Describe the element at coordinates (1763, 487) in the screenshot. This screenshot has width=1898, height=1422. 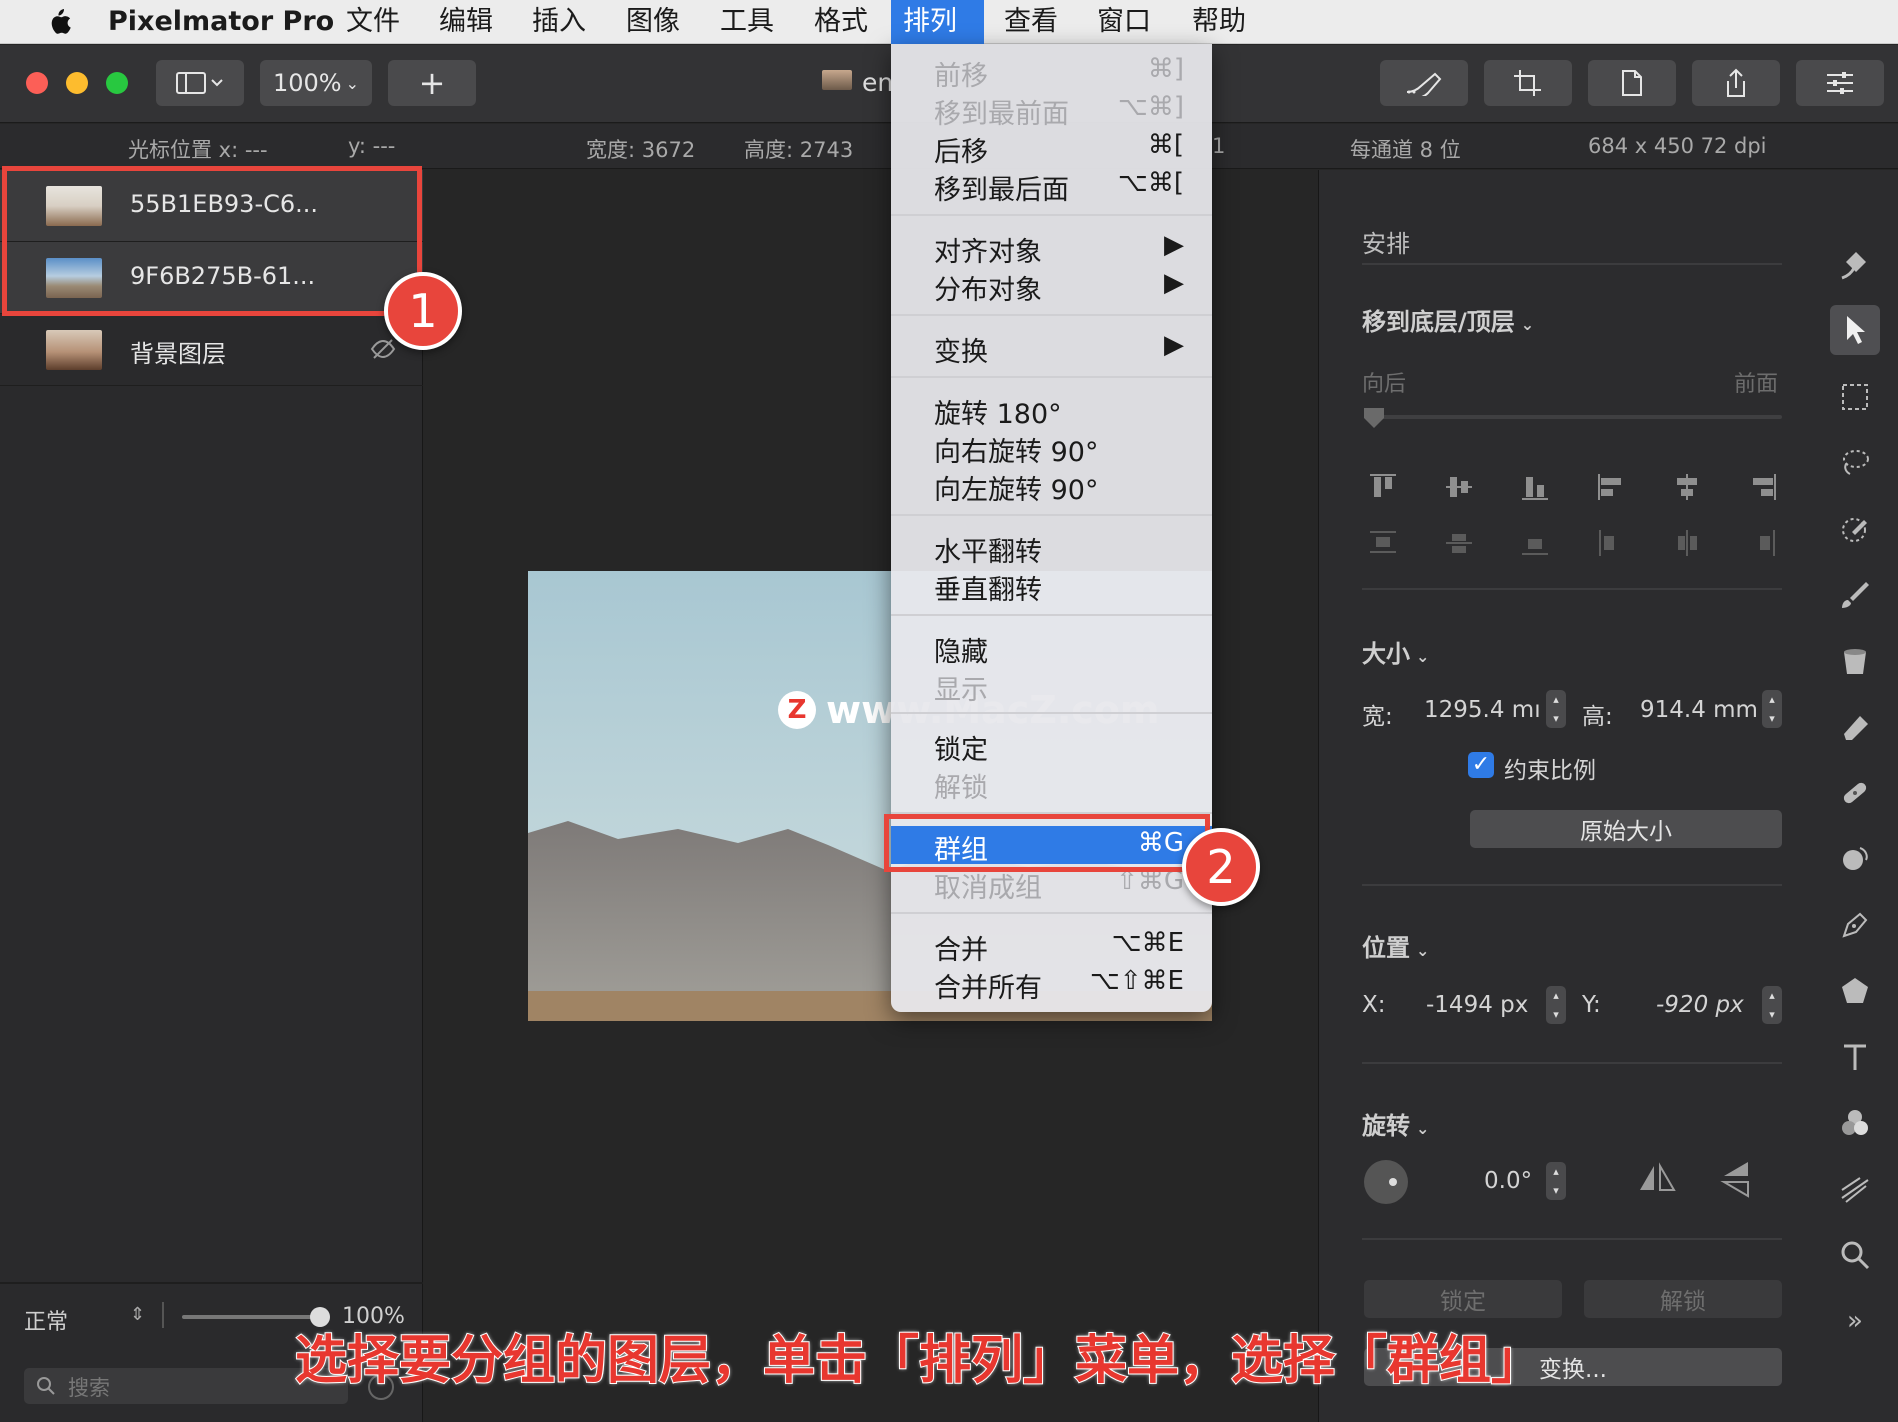
I see `align-right-icon` at that location.